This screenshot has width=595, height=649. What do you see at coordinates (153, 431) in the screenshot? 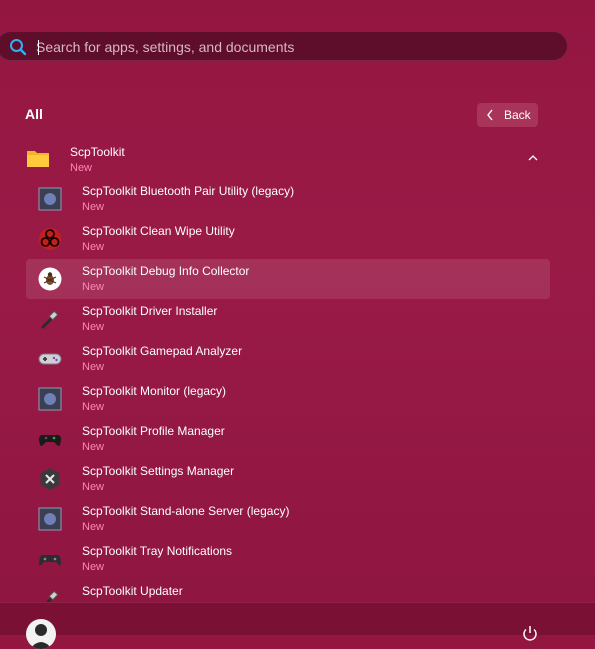
I see `app-name: ScpToolkit Profile Manager` at bounding box center [153, 431].